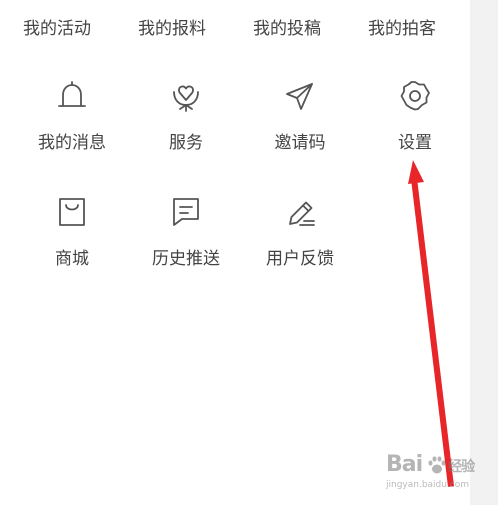  I want to click on grid-item-label: 邀请码, so click(300, 143).